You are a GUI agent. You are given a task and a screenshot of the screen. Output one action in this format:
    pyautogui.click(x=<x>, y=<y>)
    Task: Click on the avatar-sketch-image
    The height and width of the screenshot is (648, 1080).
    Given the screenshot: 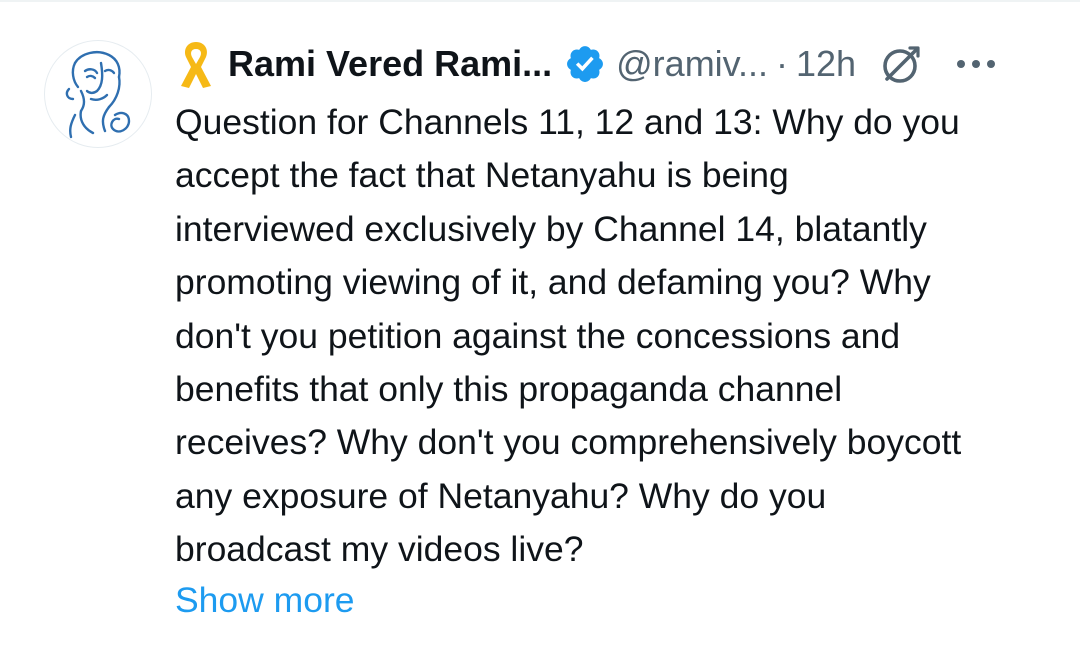 What is the action you would take?
    pyautogui.click(x=98, y=95)
    